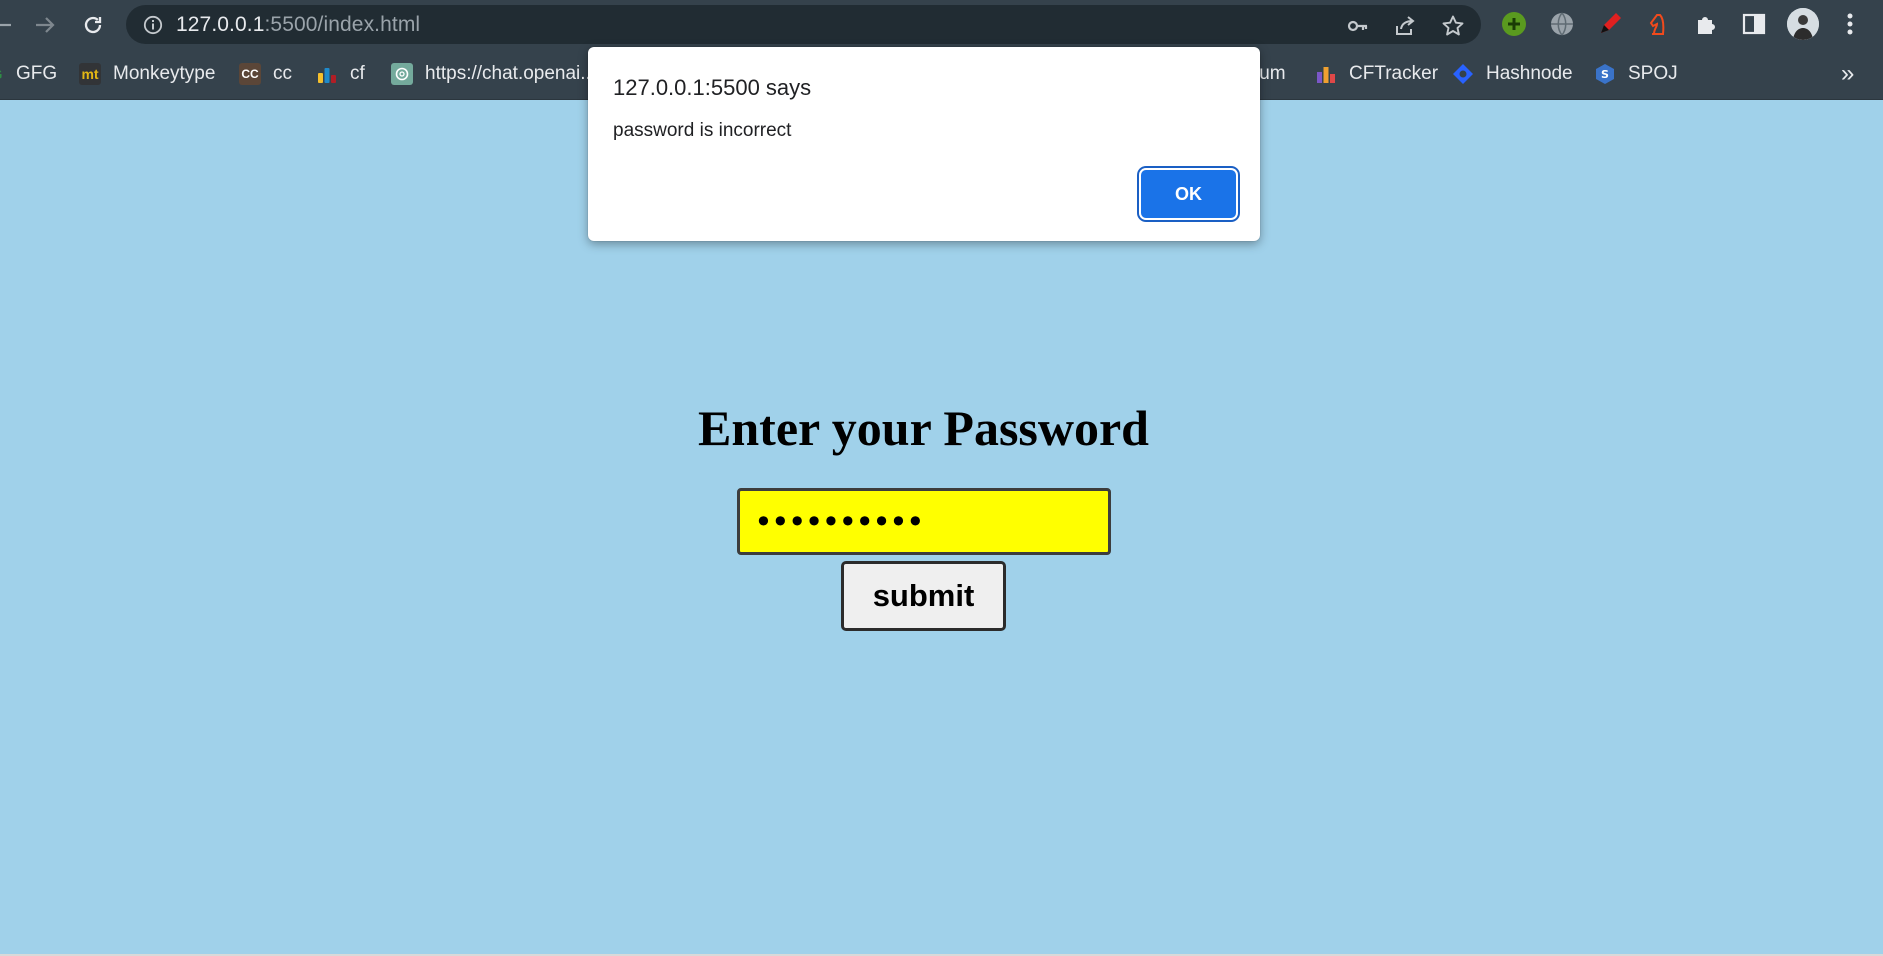 This screenshot has width=1883, height=956. Describe the element at coordinates (924, 521) in the screenshot. I see `password-input: ••••••••••` at that location.